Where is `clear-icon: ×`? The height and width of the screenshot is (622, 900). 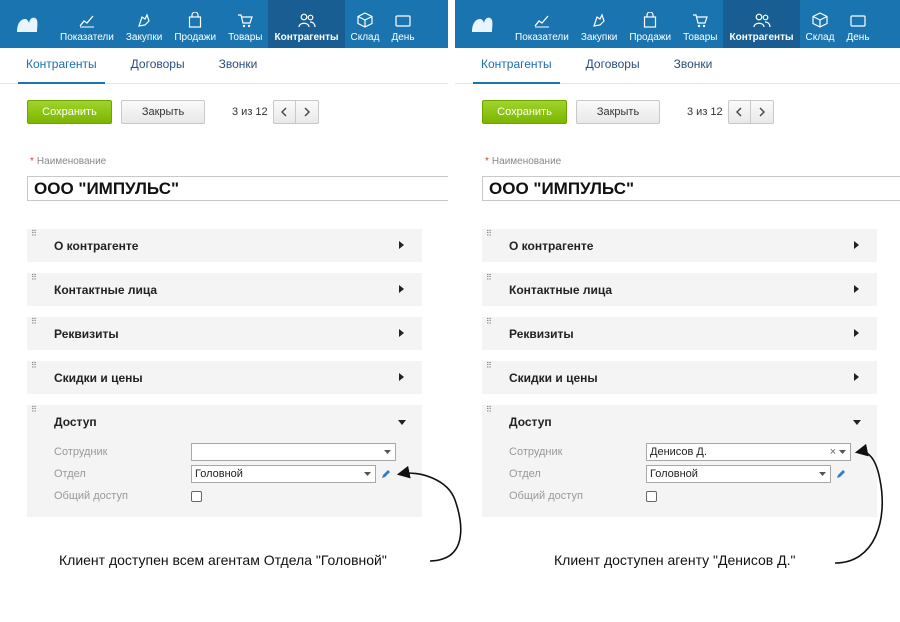
clear-icon: × is located at coordinates (833, 452).